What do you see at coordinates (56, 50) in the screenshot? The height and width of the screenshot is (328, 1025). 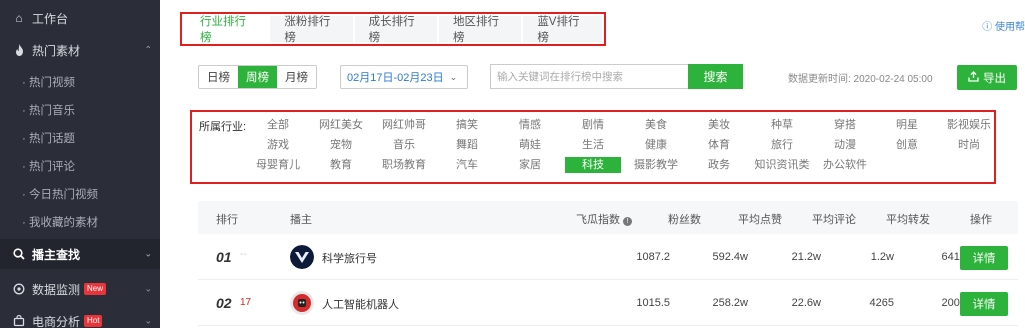 I see `sidebar-item-label: 热门素材` at bounding box center [56, 50].